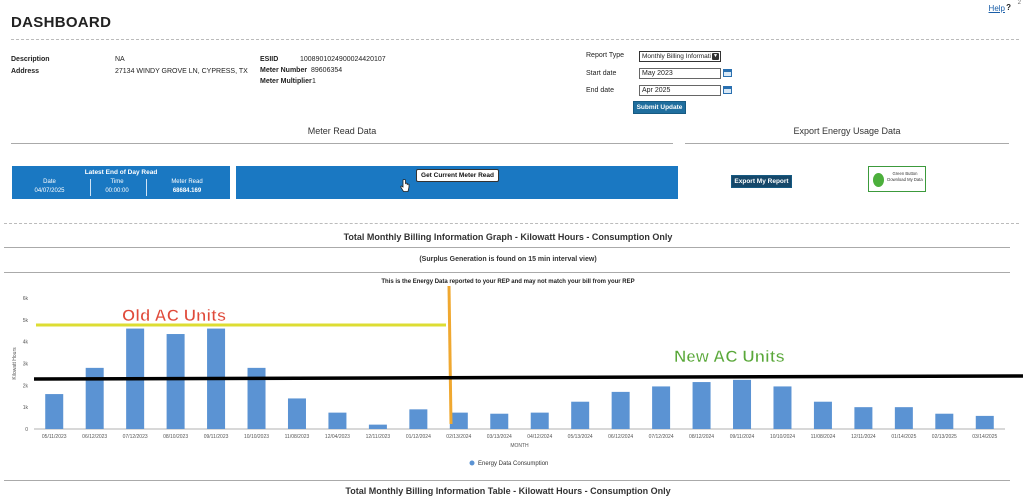  What do you see at coordinates (823, 437) in the screenshot?
I see `x-tick-label: 11/08/2024` at bounding box center [823, 437].